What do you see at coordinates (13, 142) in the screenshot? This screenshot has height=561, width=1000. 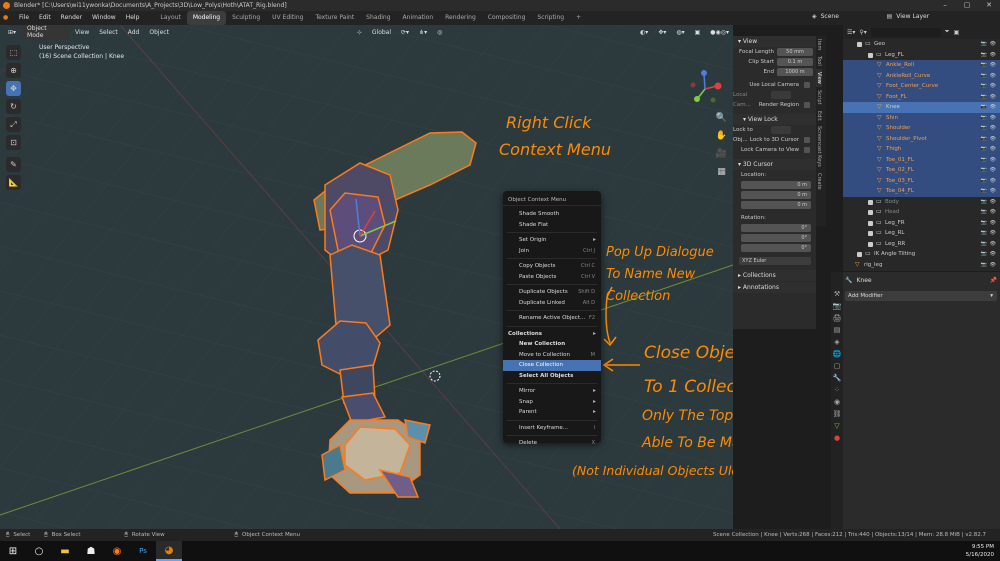 I see `transform-tool-icon: ⊡` at bounding box center [13, 142].